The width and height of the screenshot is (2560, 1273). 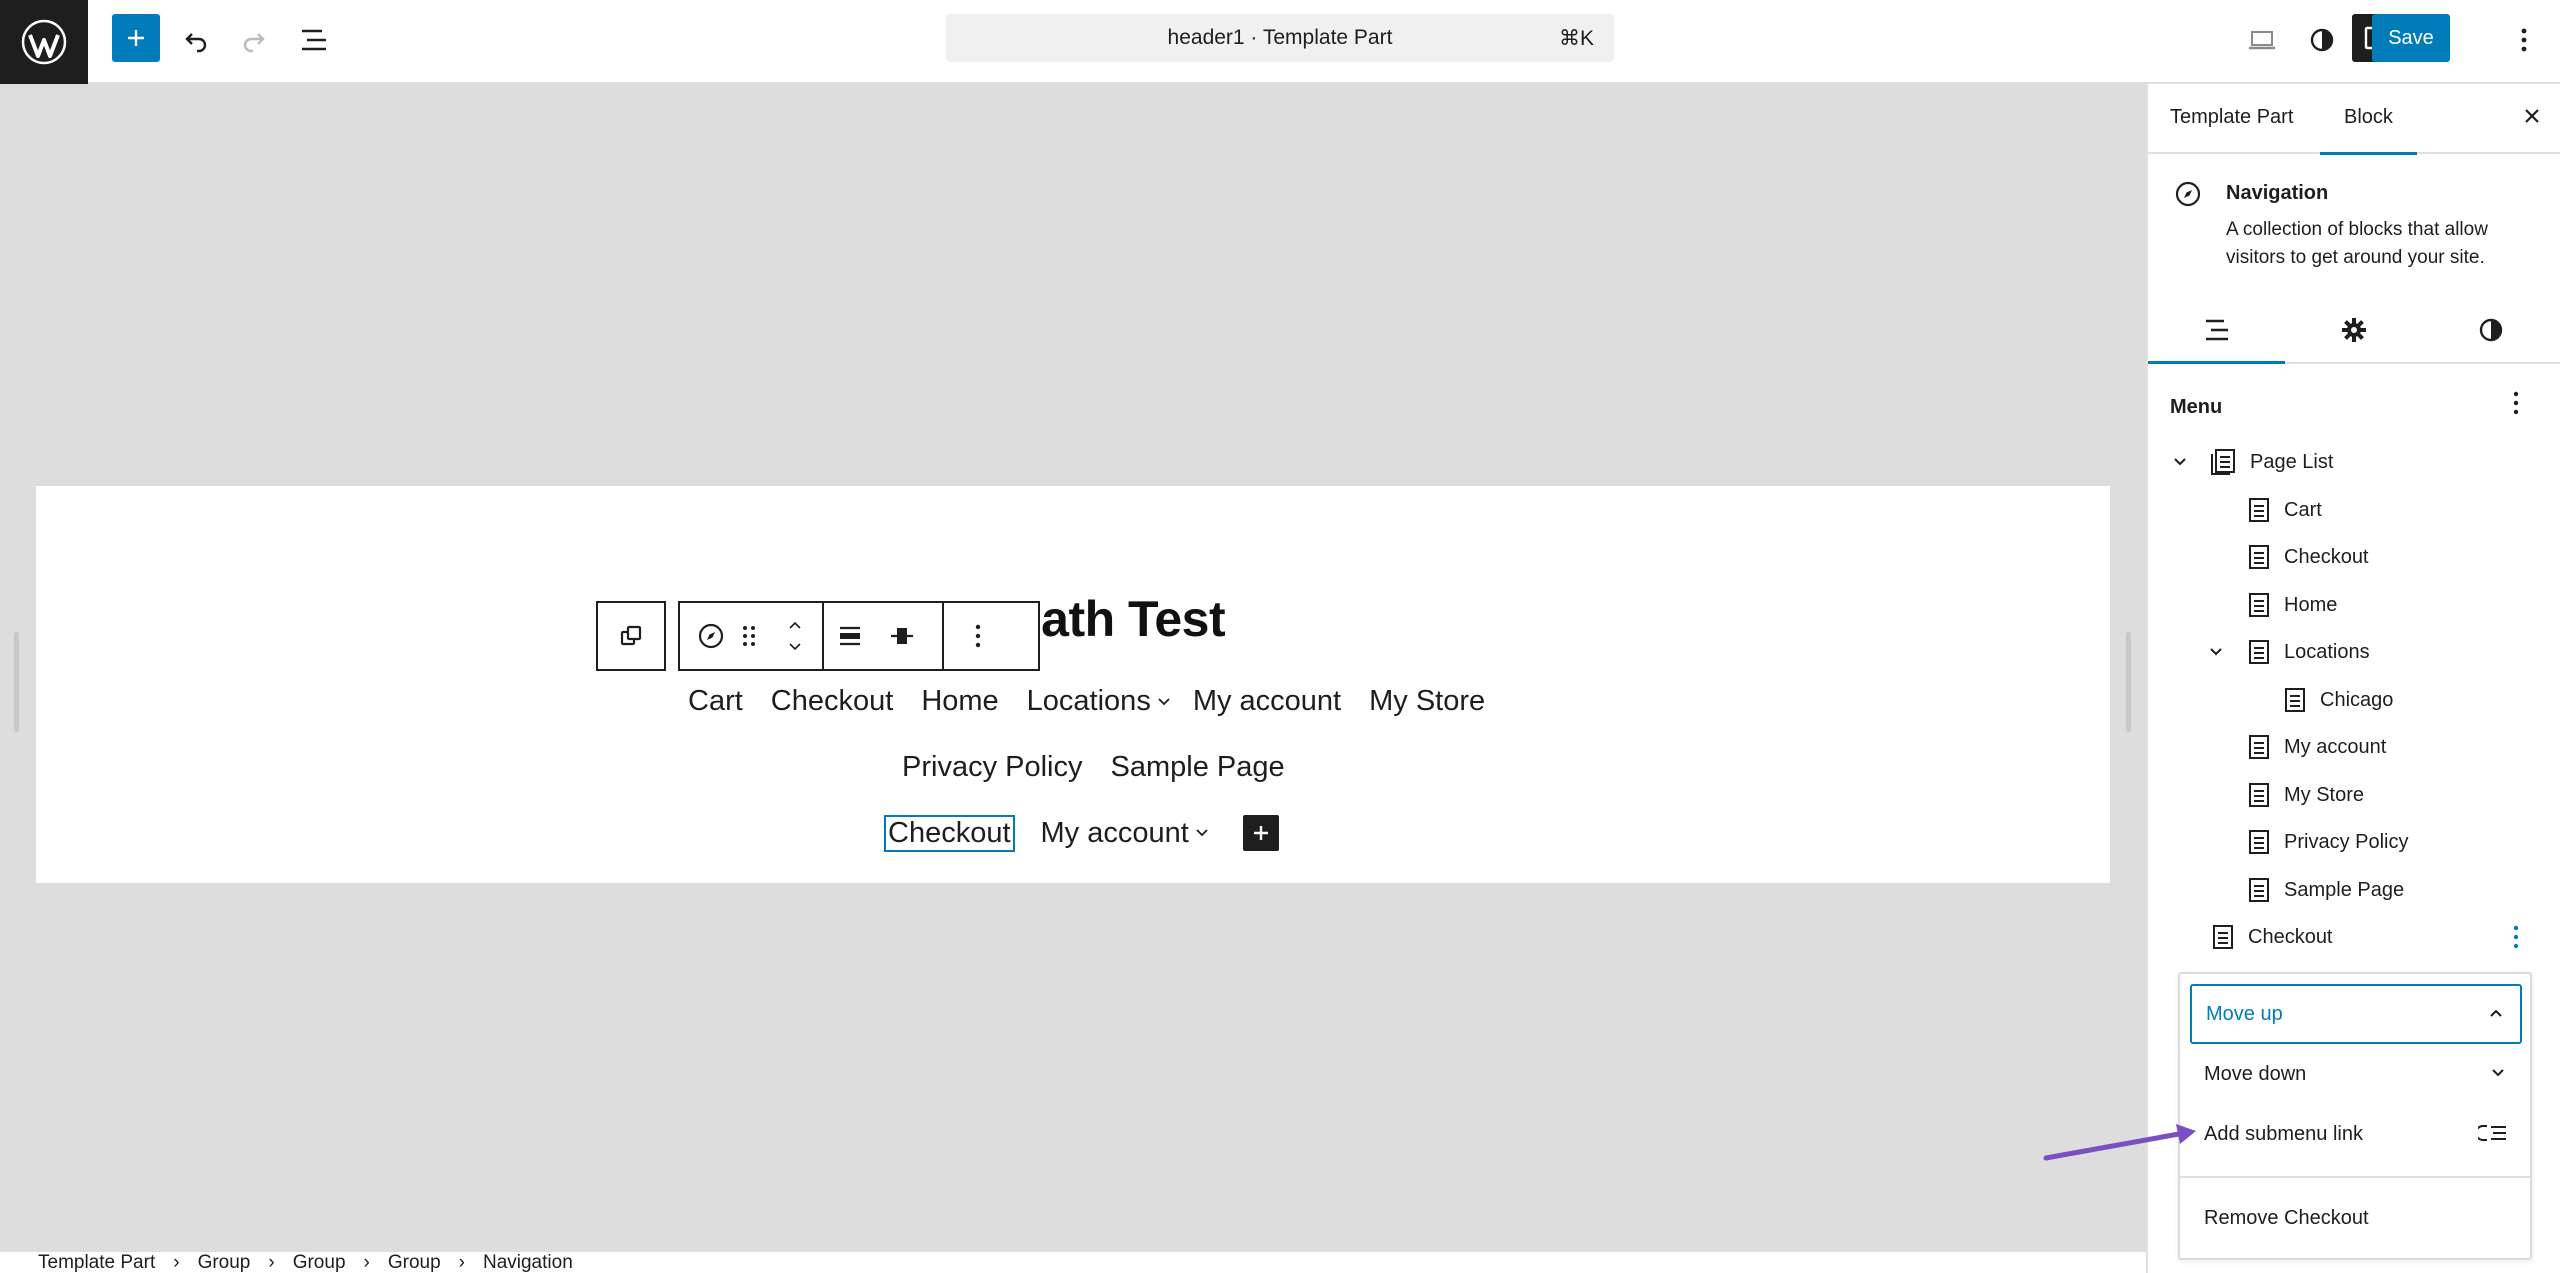 What do you see at coordinates (2306, 795) in the screenshot?
I see `list-item-my-store: My Store` at bounding box center [2306, 795].